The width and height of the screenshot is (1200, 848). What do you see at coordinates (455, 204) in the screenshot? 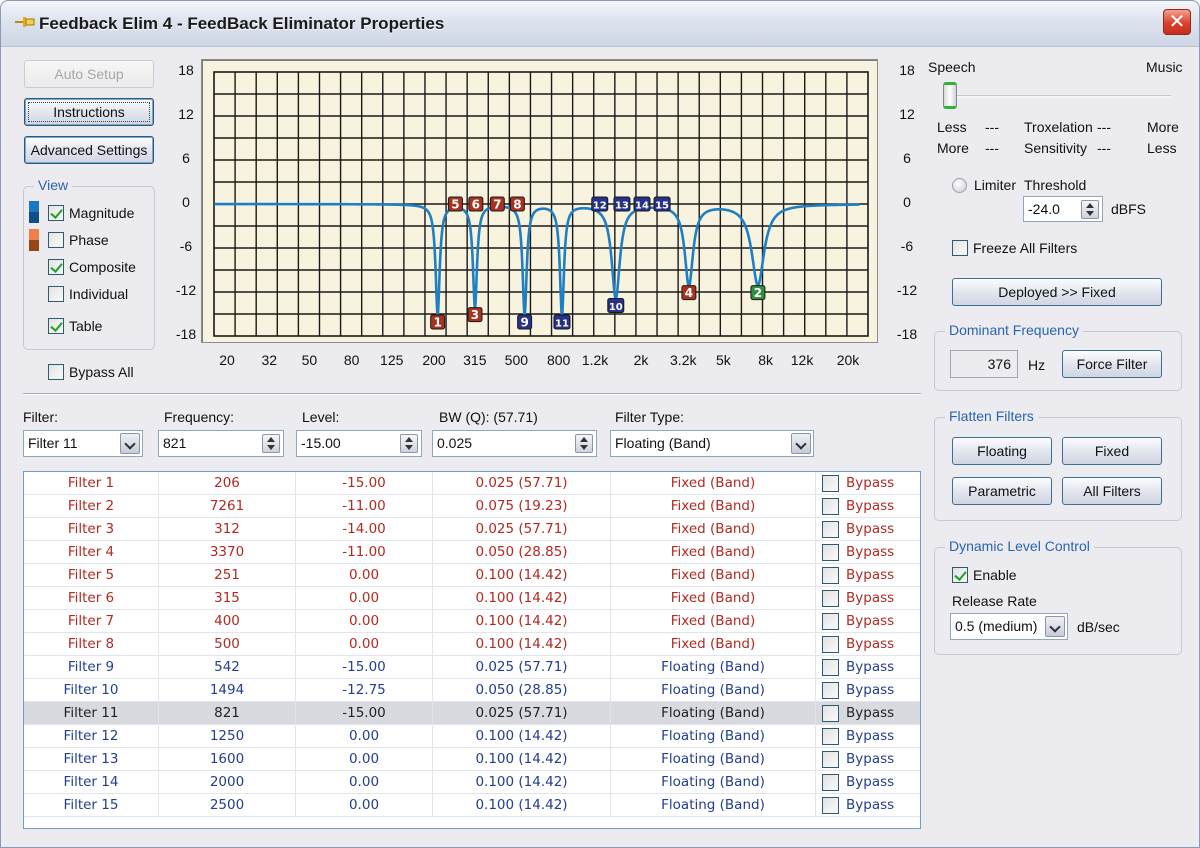
I see `filter-marker-5: 5` at bounding box center [455, 204].